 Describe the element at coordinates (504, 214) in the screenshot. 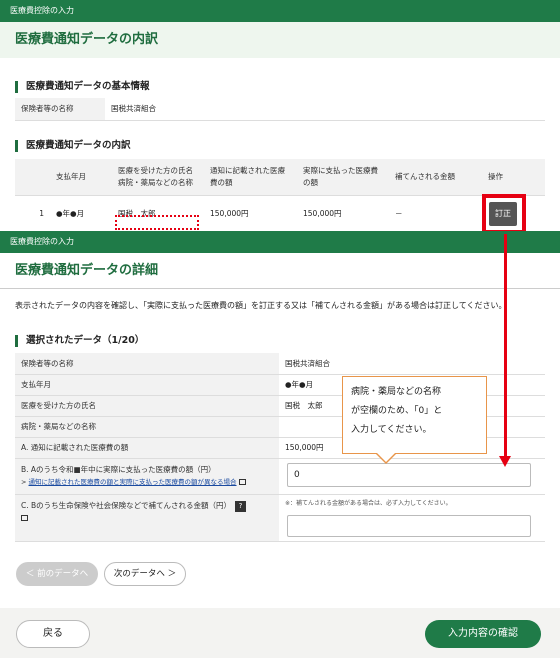

I see `highlight-correct-box` at that location.